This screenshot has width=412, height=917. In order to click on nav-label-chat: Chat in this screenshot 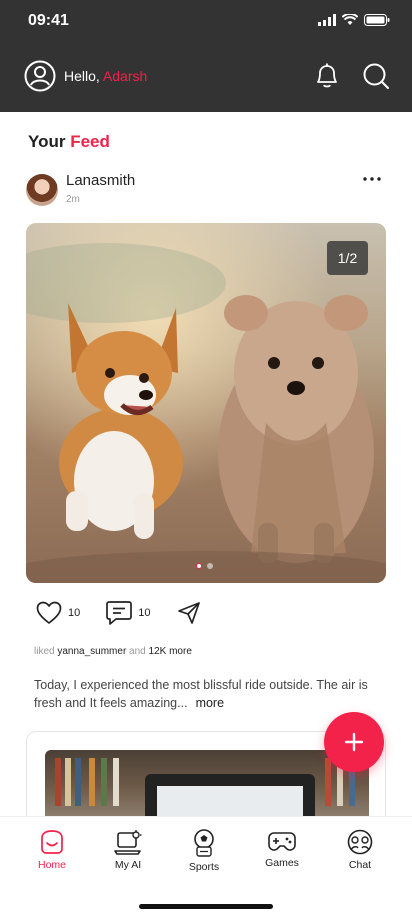, I will do `click(360, 865)`.